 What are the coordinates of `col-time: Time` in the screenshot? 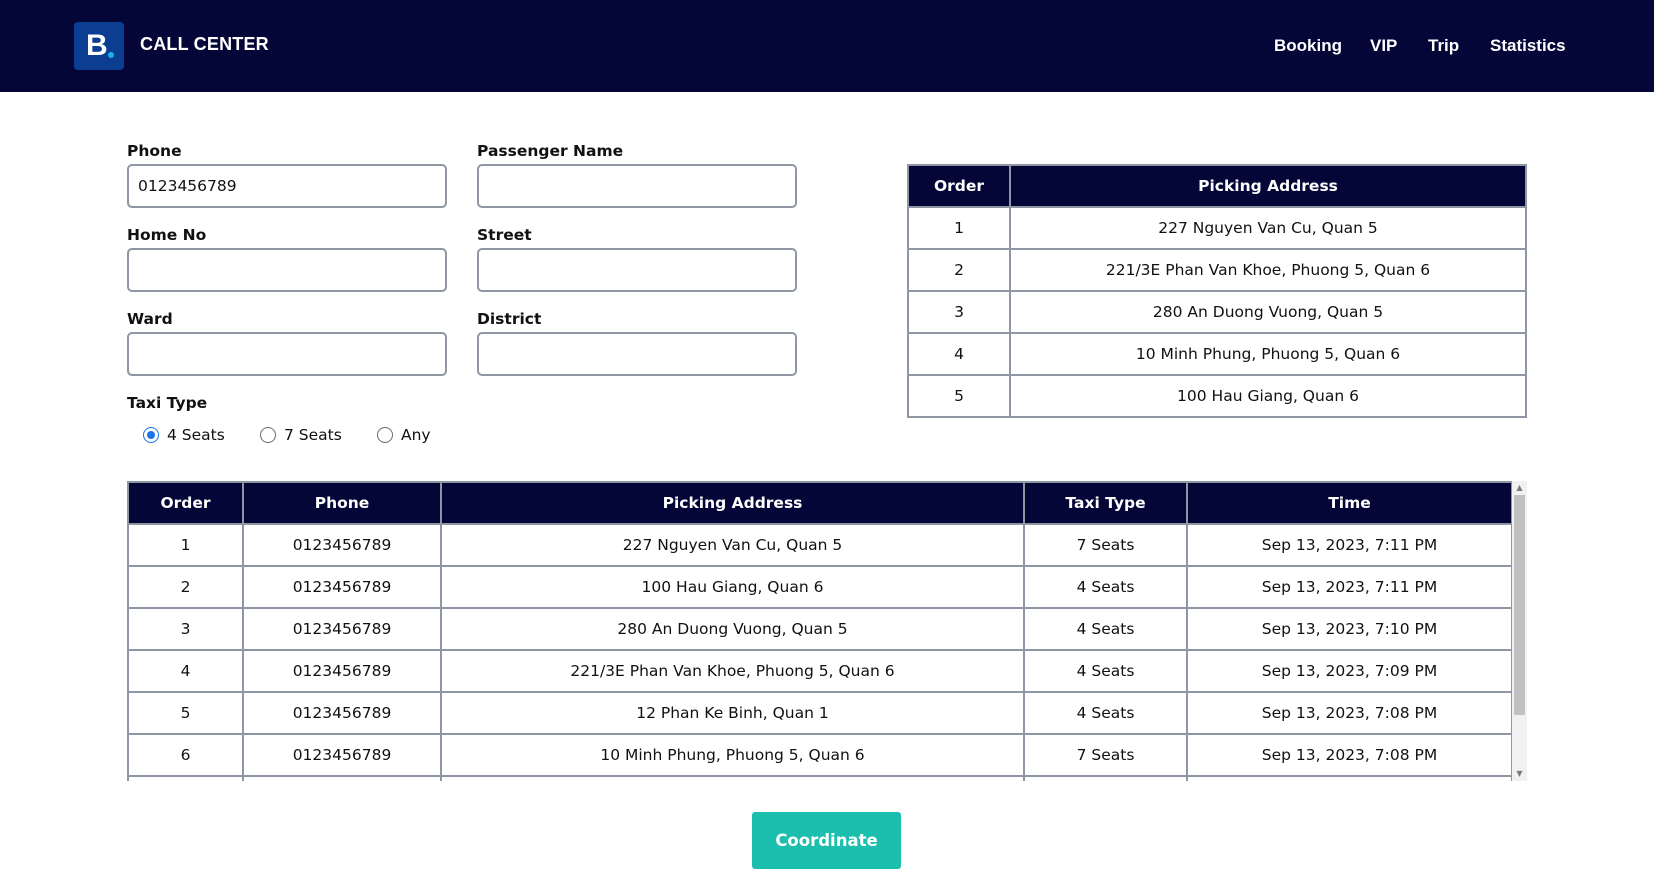 It's located at (1349, 503).